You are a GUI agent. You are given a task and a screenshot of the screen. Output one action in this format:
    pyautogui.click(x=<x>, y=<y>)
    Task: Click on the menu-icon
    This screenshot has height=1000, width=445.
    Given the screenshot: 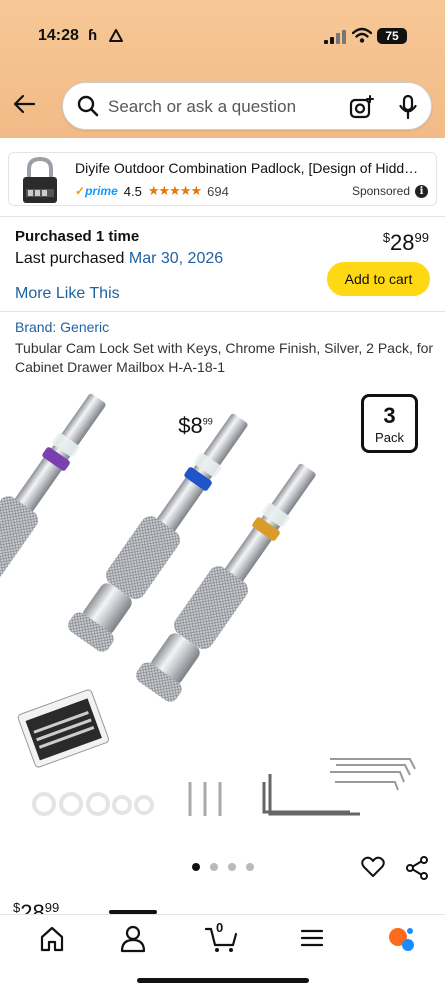 What is the action you would take?
    pyautogui.click(x=312, y=938)
    